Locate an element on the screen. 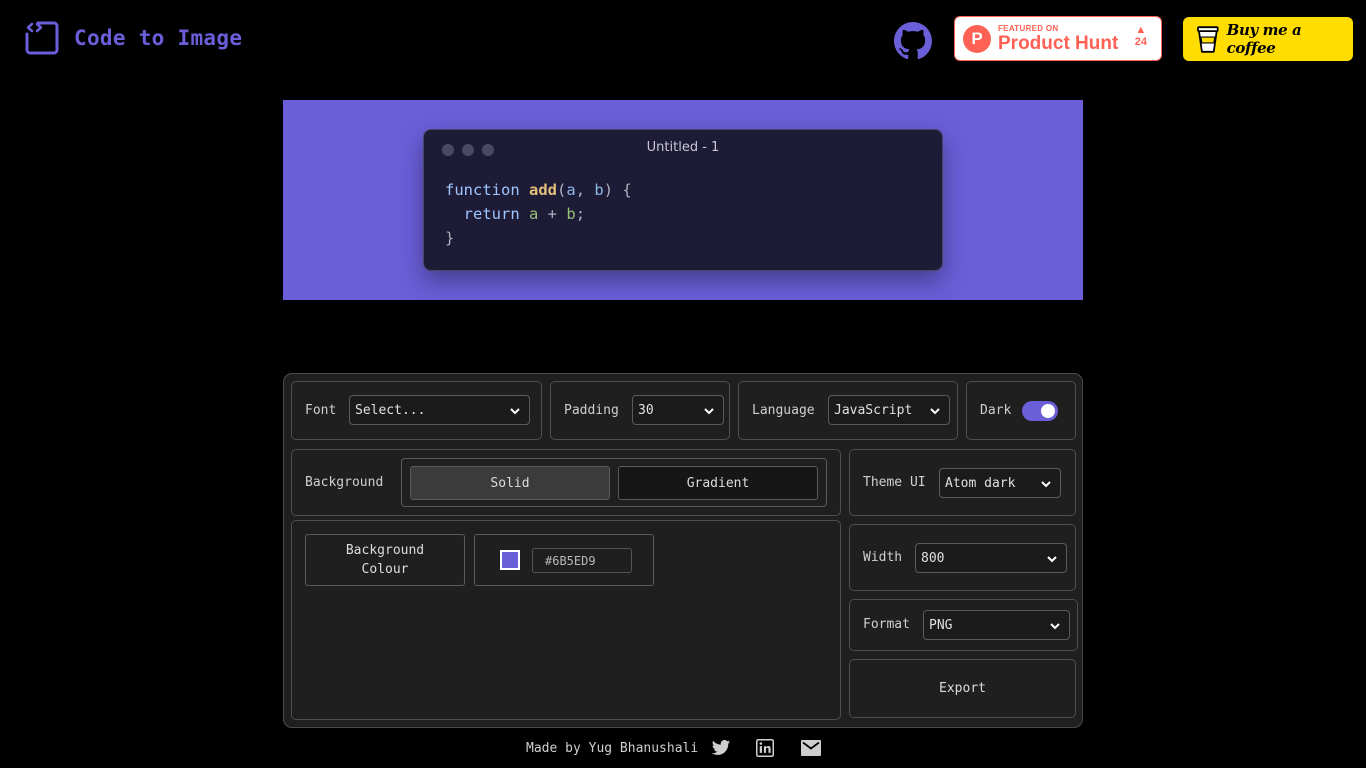 The width and height of the screenshot is (1366, 768). code-line: function add(a, b) { is located at coordinates (538, 190).